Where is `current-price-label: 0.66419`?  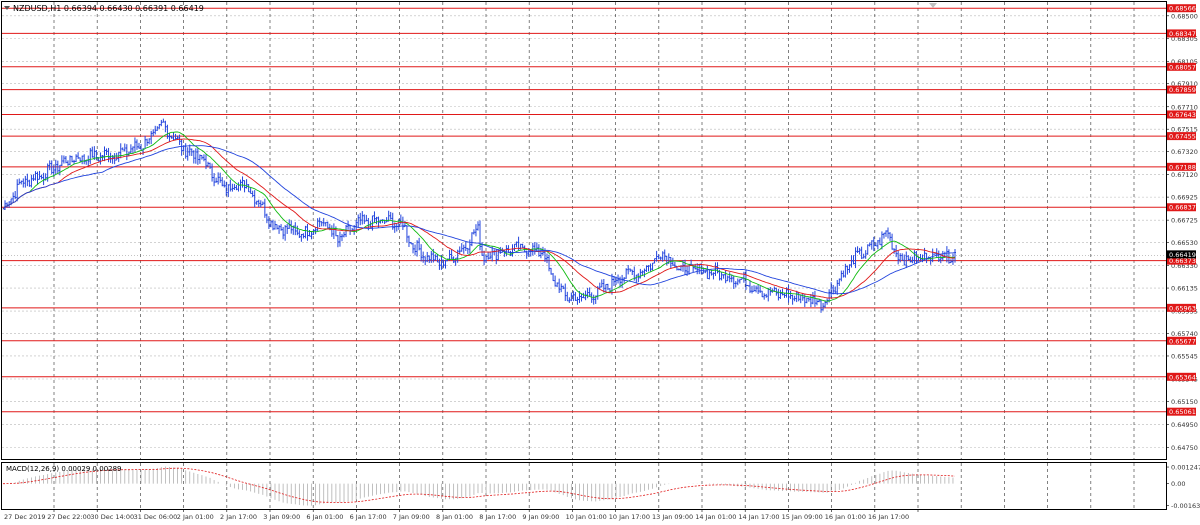 current-price-label: 0.66419 is located at coordinates (1181, 254).